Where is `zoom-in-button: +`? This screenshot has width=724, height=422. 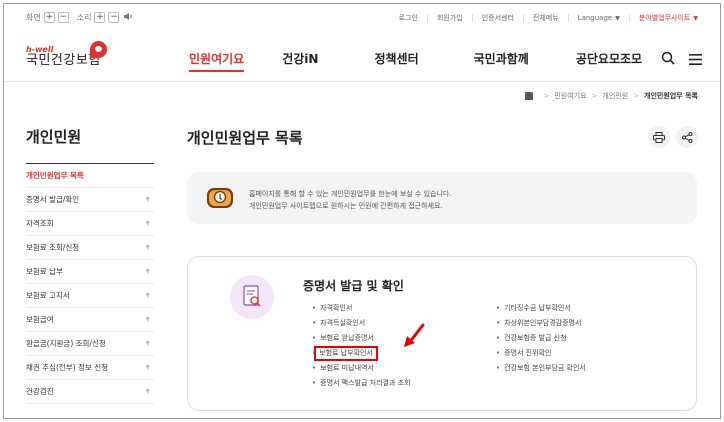 zoom-in-button: + is located at coordinates (49, 17).